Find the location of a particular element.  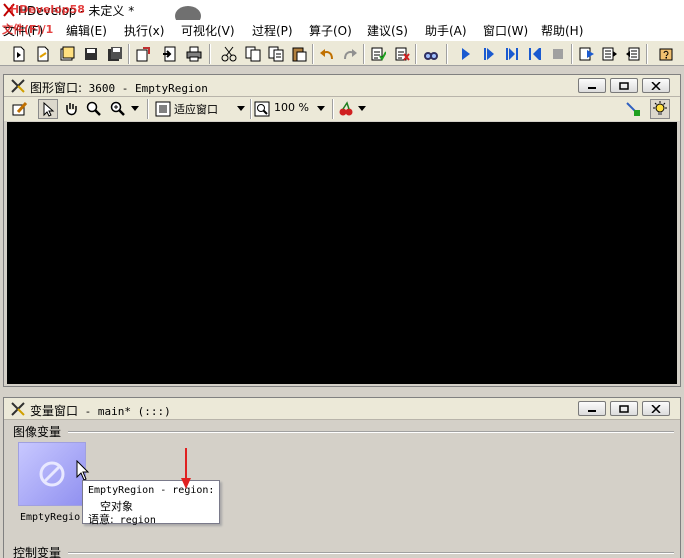

reset-step-icon is located at coordinates (609, 53).